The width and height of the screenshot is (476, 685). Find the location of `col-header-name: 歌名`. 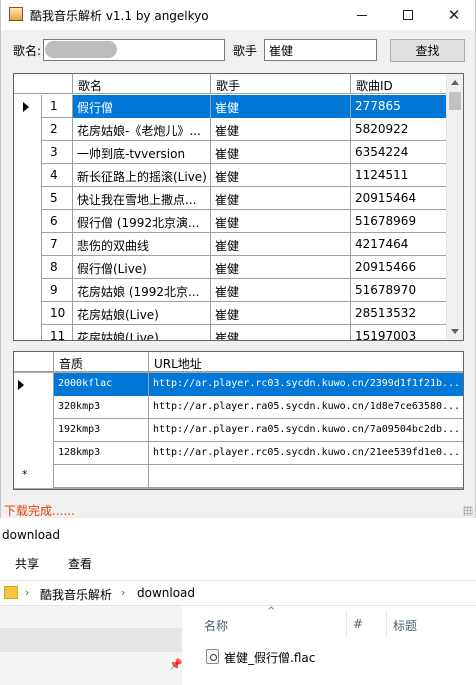

col-header-name: 歌名 is located at coordinates (142, 84).